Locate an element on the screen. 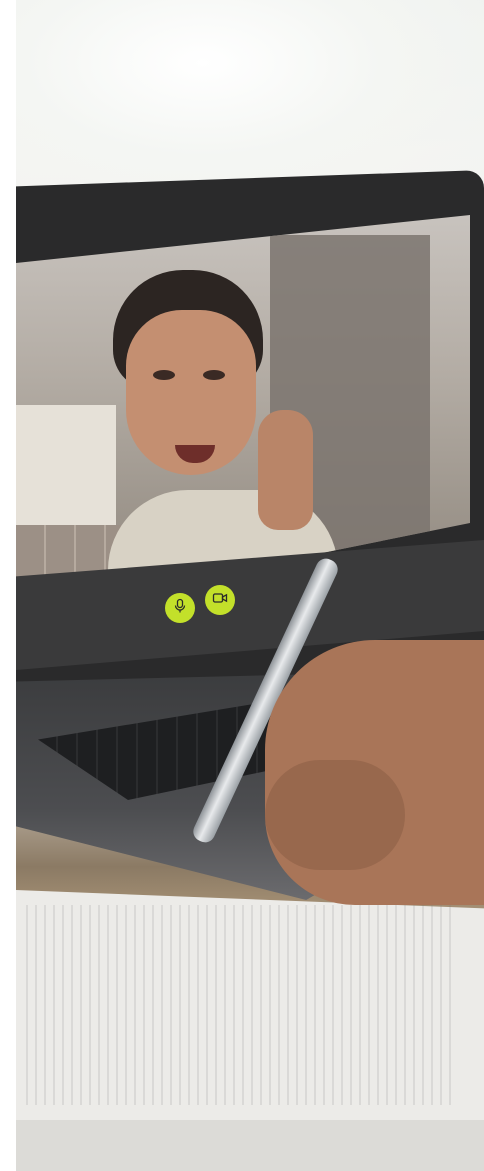 This screenshot has width=484, height=1171. camera-button is located at coordinates (220, 600).